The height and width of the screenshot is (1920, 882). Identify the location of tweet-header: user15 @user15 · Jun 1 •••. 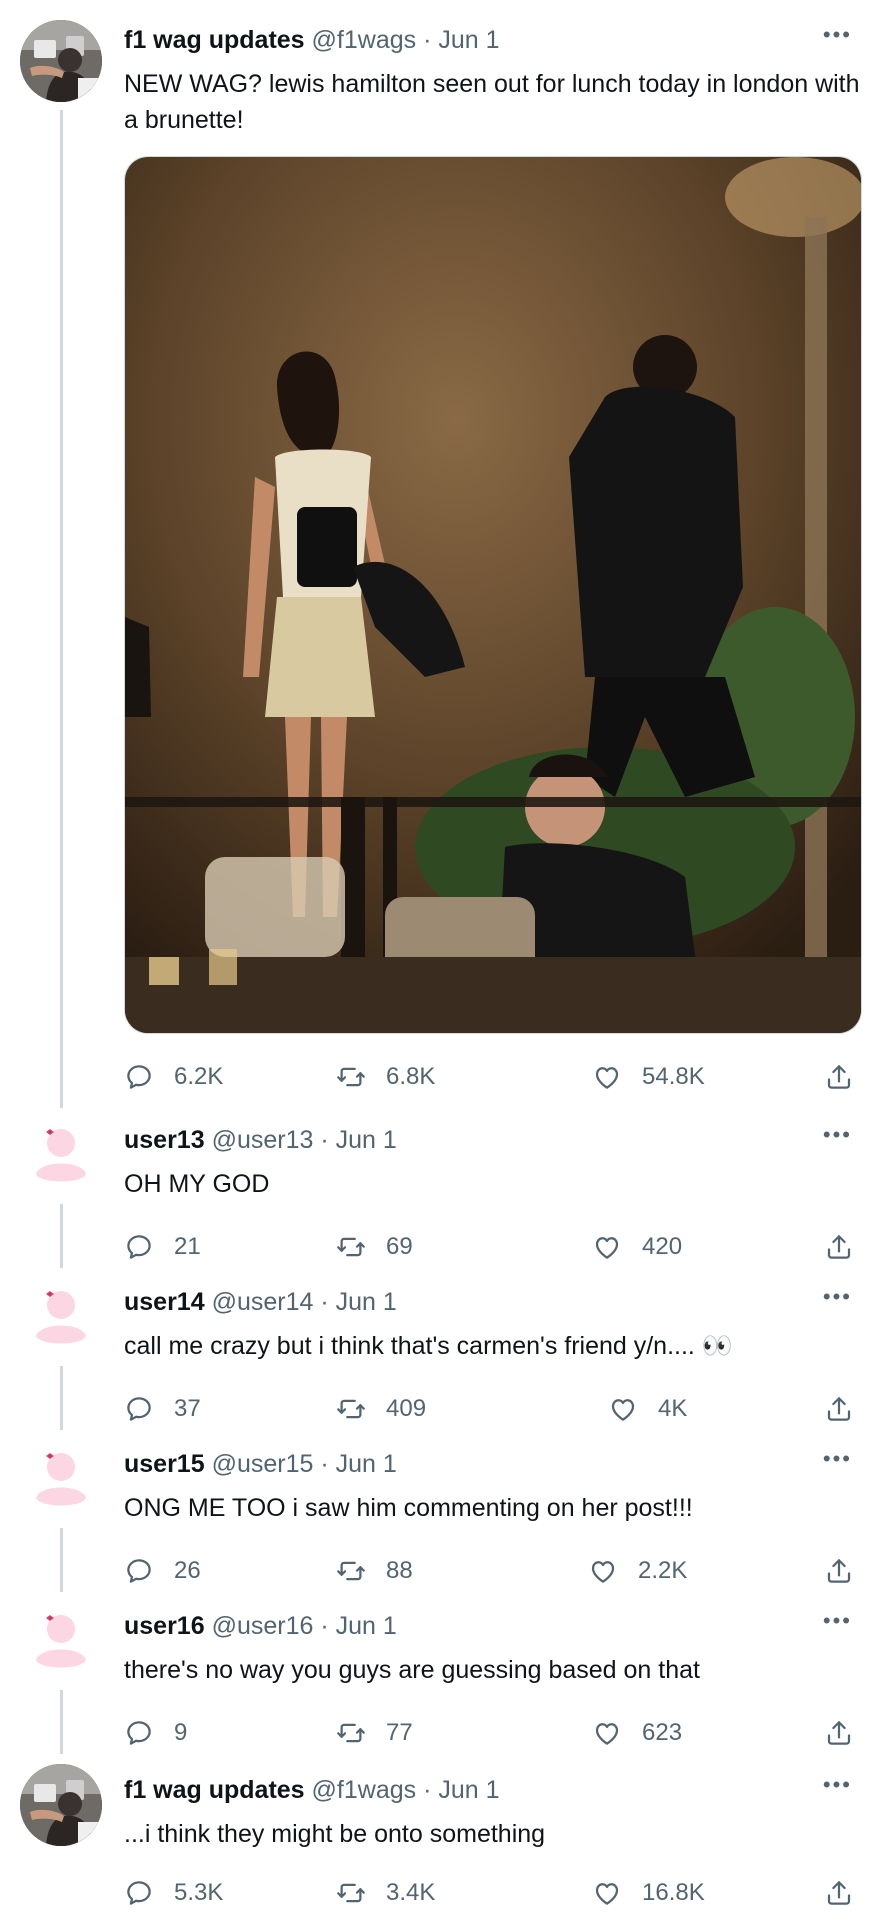
(492, 1464).